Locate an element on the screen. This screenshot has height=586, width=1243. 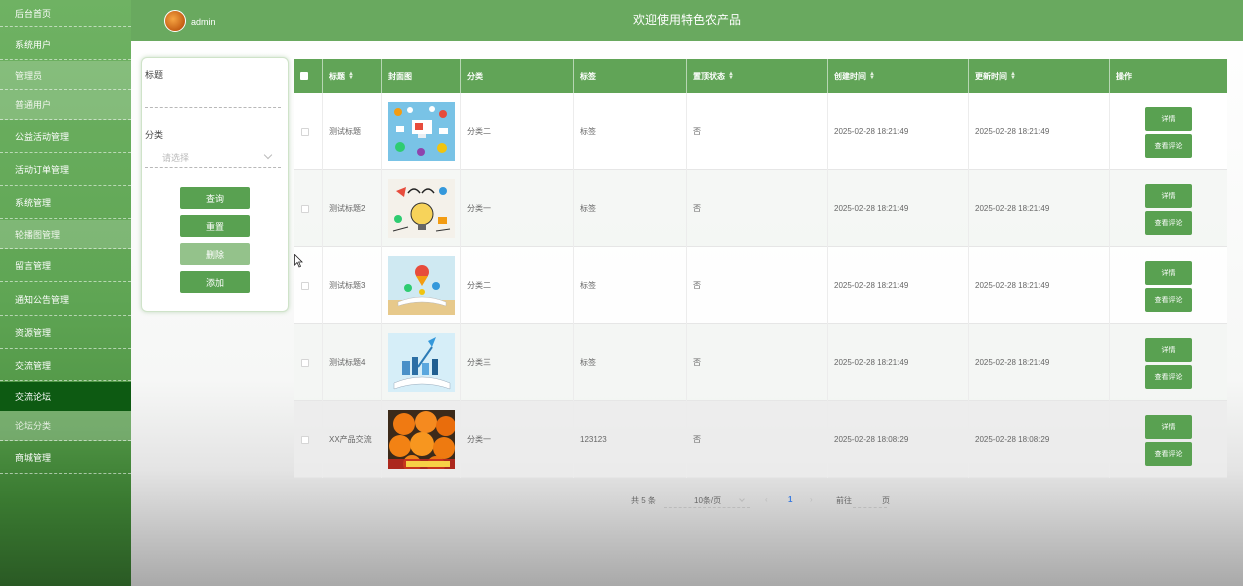
category-cell: 分类三 is located at coordinates (517, 362).